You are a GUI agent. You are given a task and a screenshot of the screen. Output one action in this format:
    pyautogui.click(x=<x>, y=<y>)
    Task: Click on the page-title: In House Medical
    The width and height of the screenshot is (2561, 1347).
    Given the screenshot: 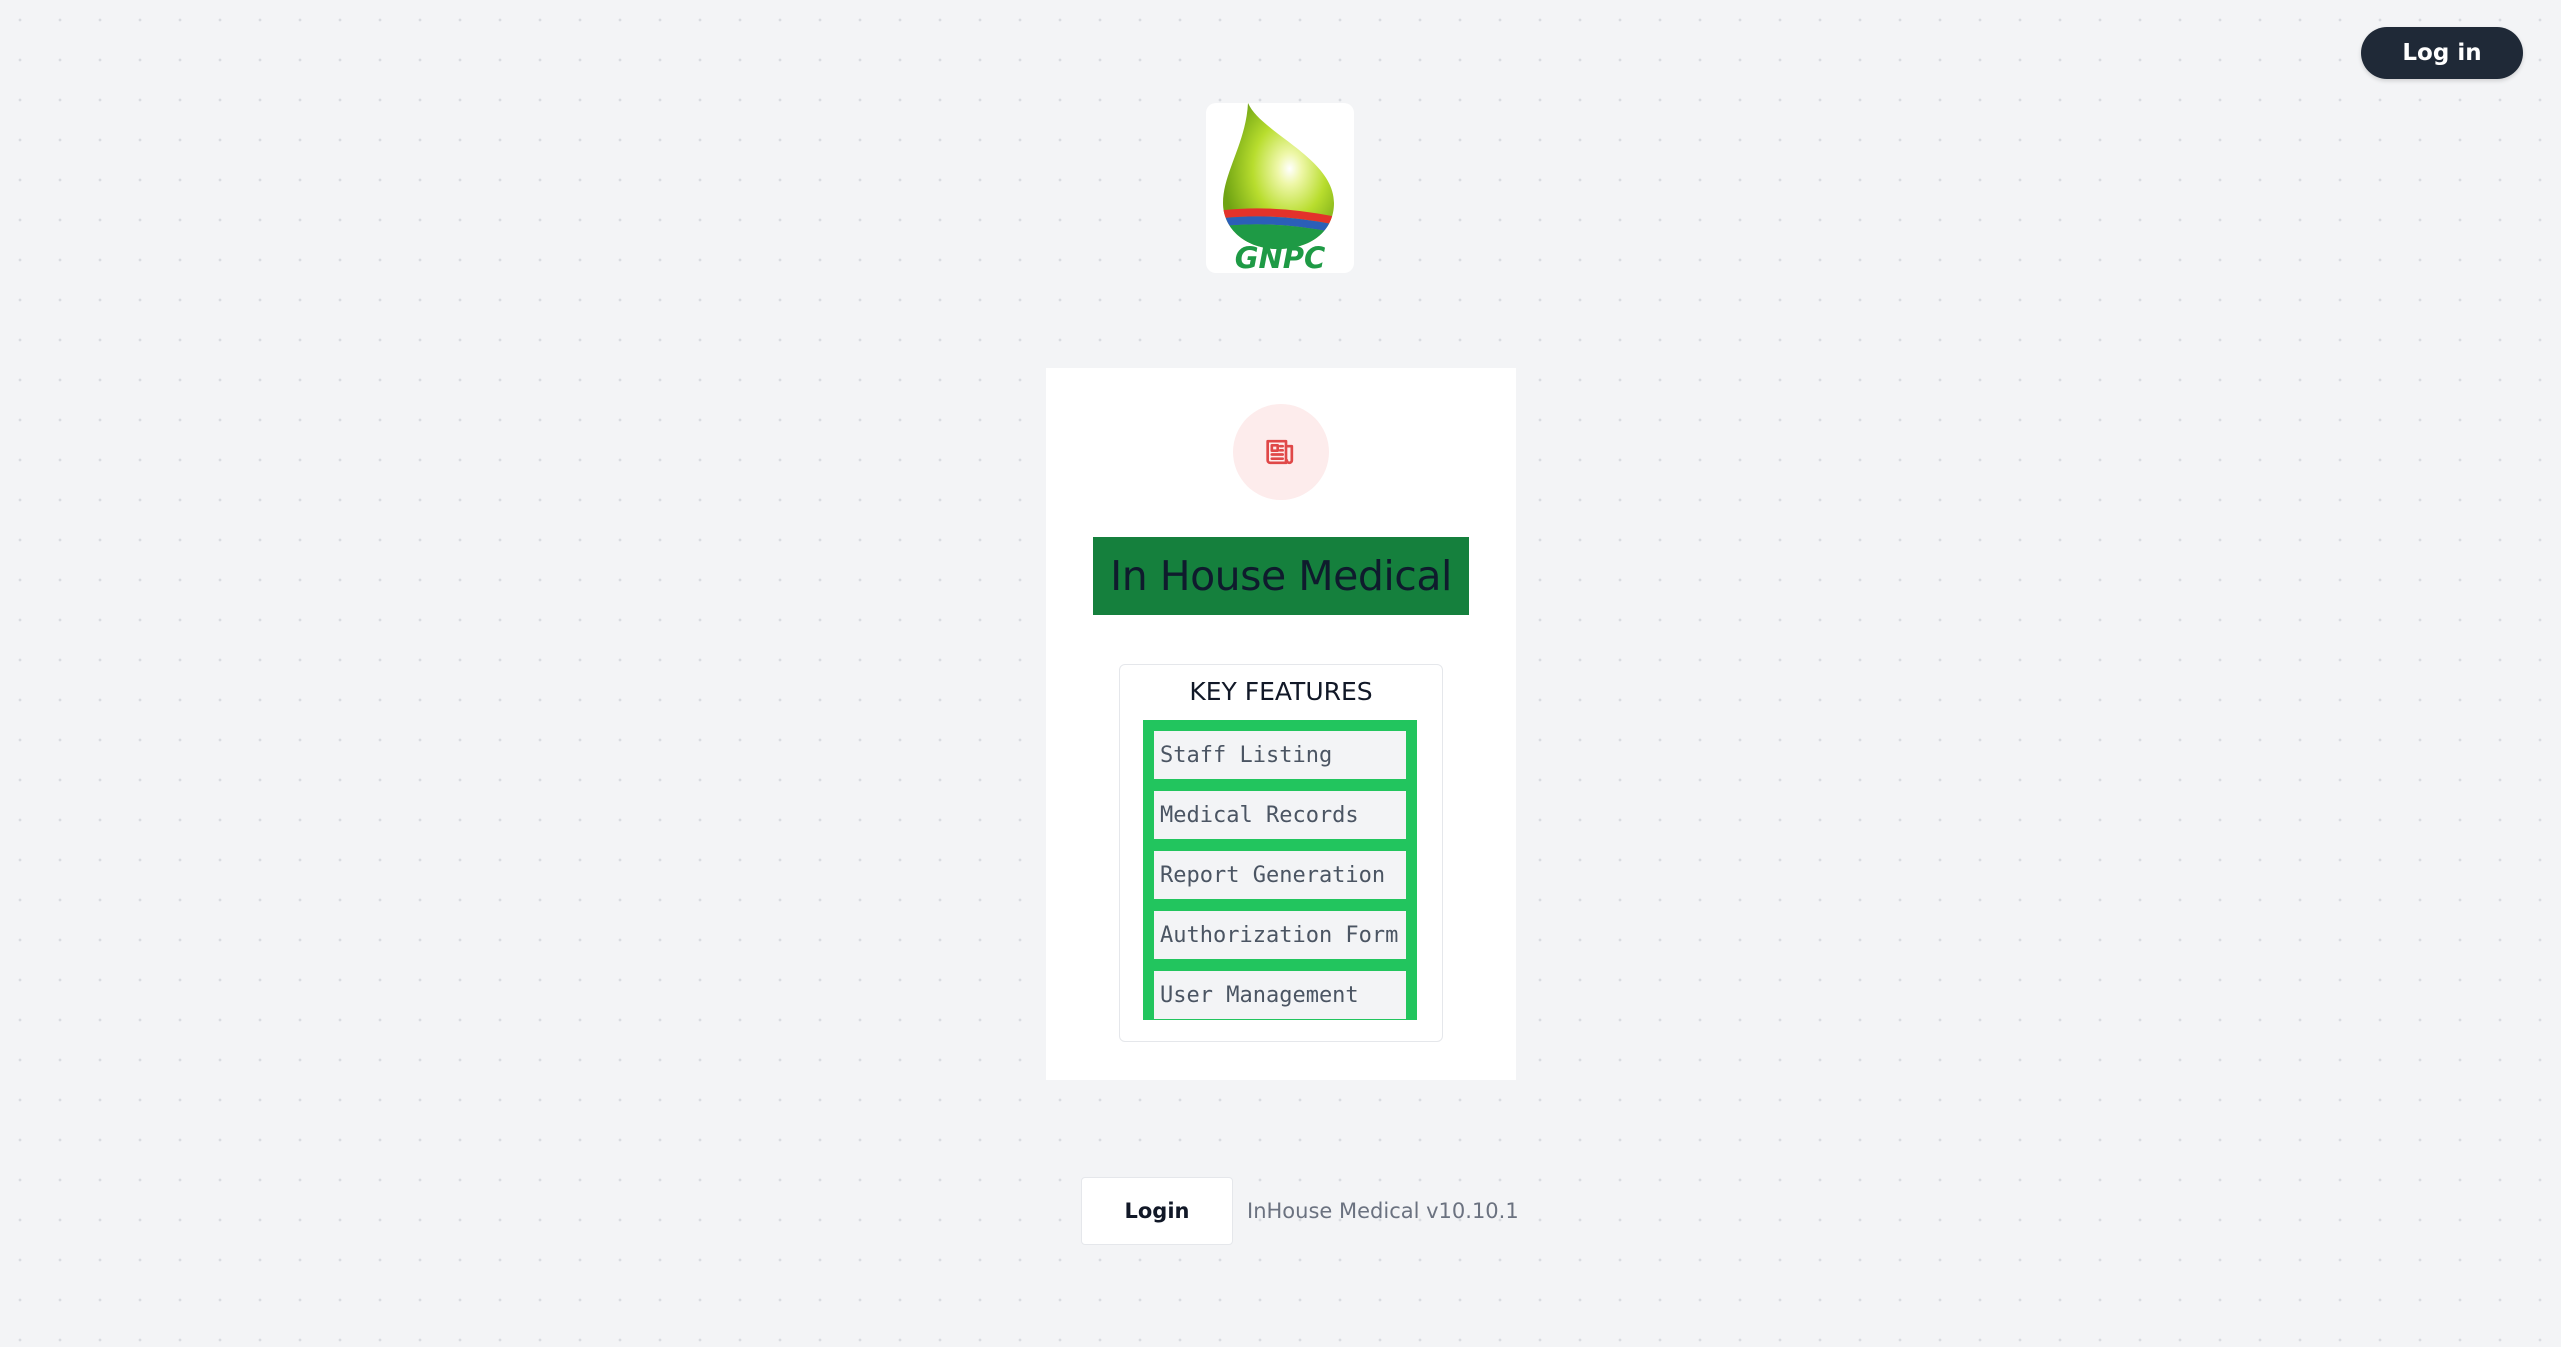 What is the action you would take?
    pyautogui.click(x=1281, y=576)
    